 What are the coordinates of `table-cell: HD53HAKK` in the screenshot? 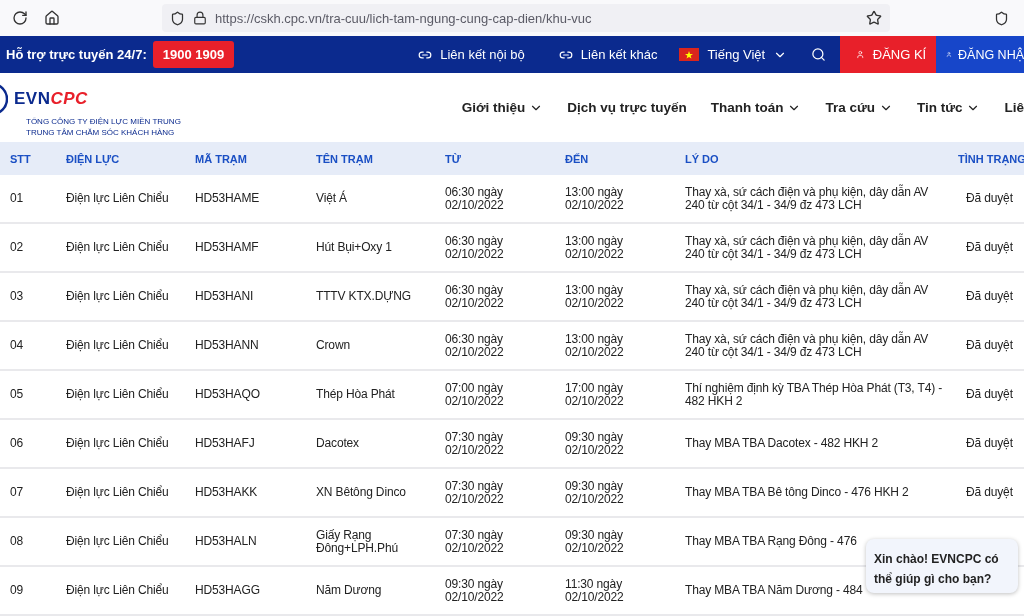 It's located at (245, 493).